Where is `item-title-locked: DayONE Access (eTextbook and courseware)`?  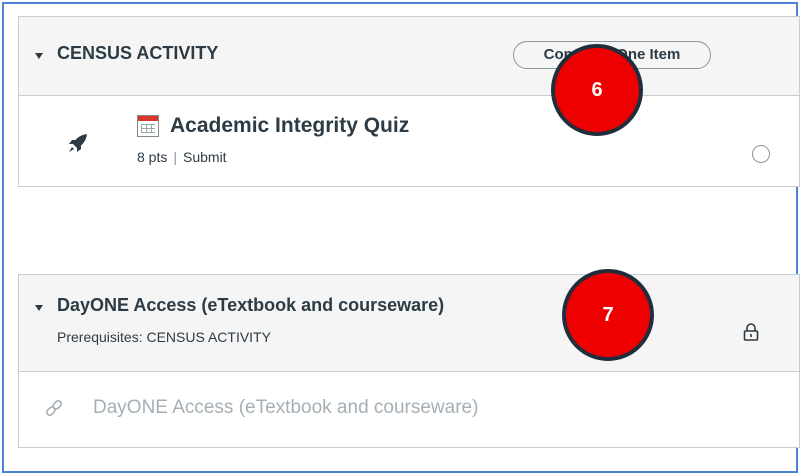 item-title-locked: DayONE Access (eTextbook and courseware) is located at coordinates (286, 407).